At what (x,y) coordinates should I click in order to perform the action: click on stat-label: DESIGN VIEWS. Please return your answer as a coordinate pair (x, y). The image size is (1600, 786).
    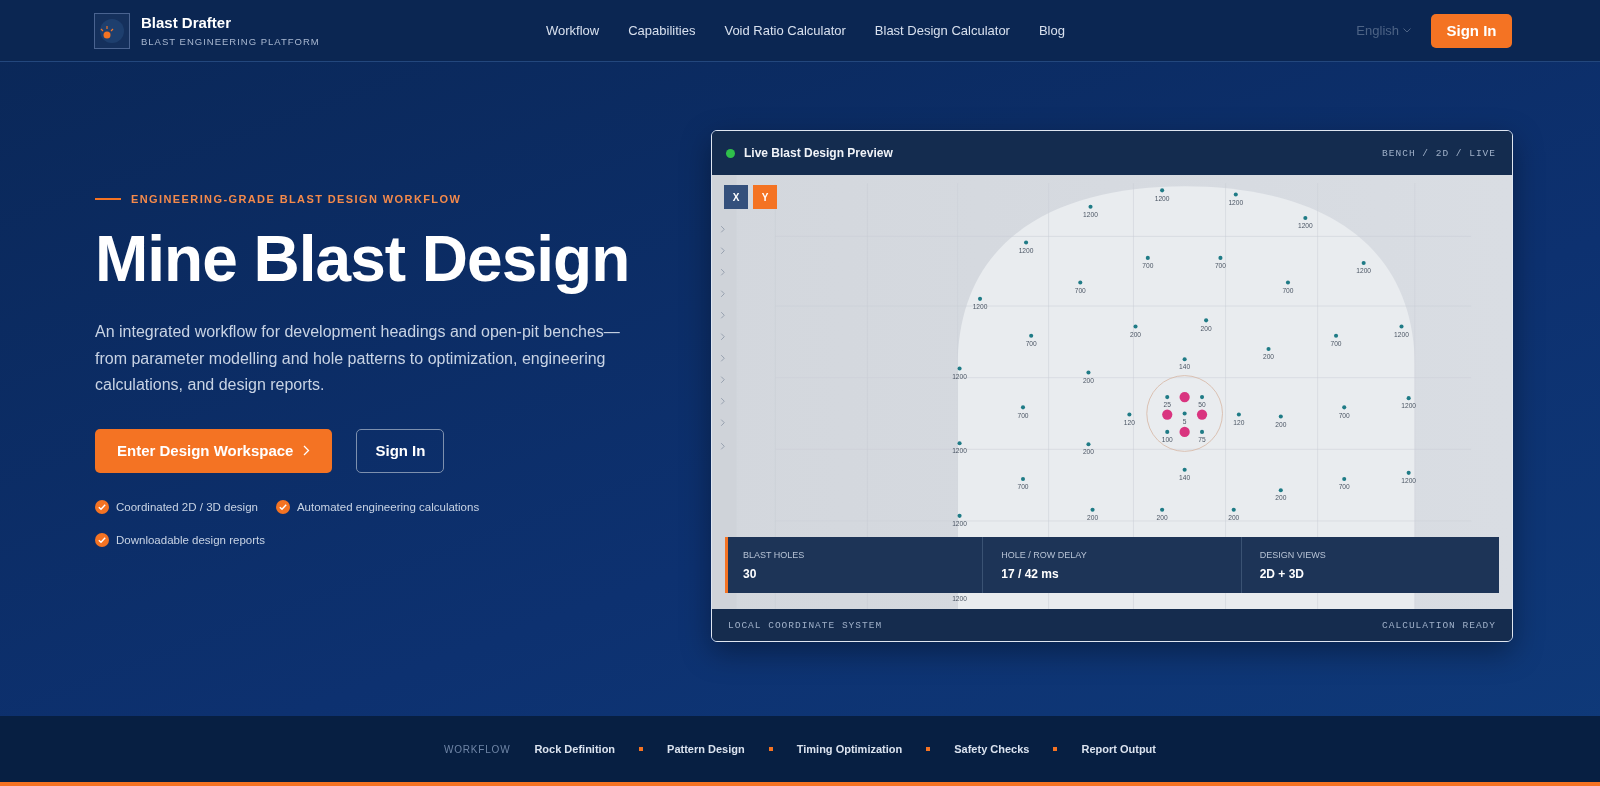
    Looking at the image, I should click on (1293, 554).